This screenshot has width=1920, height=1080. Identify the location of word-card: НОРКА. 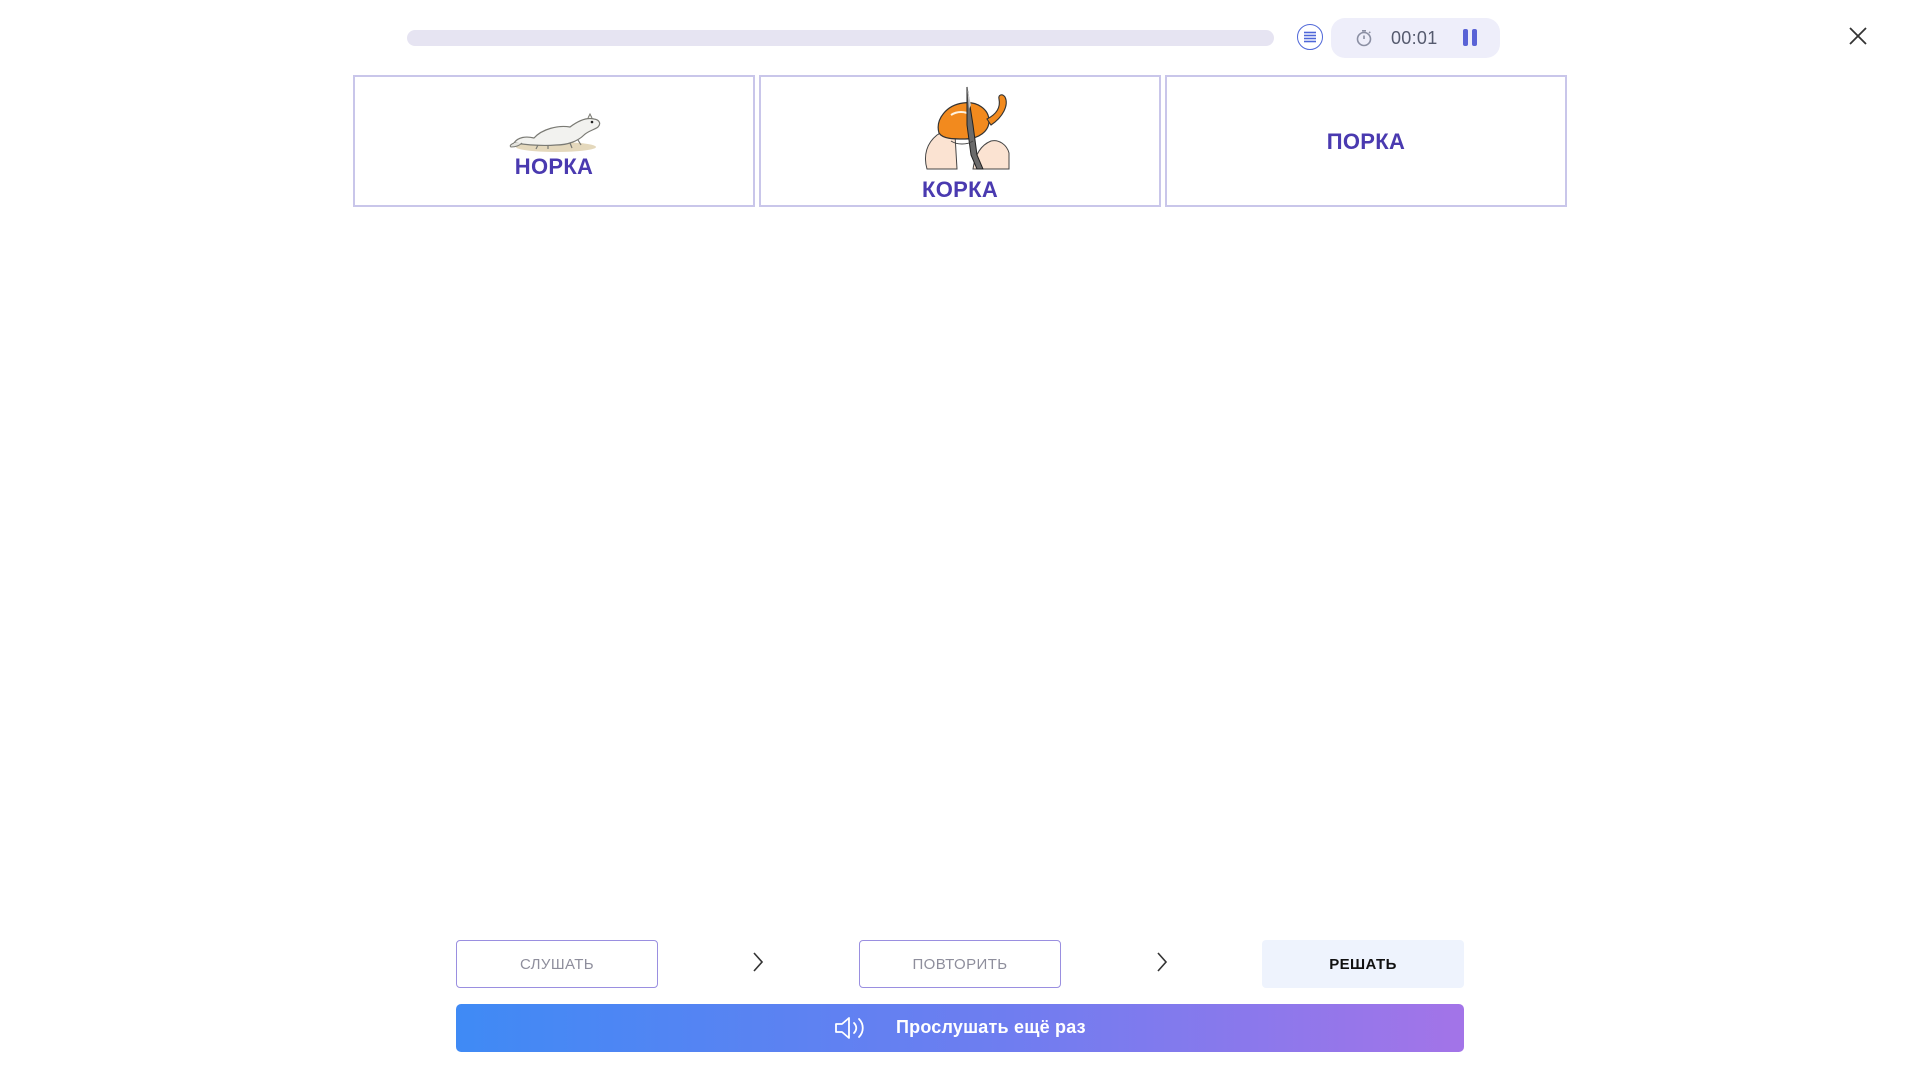
(554, 141).